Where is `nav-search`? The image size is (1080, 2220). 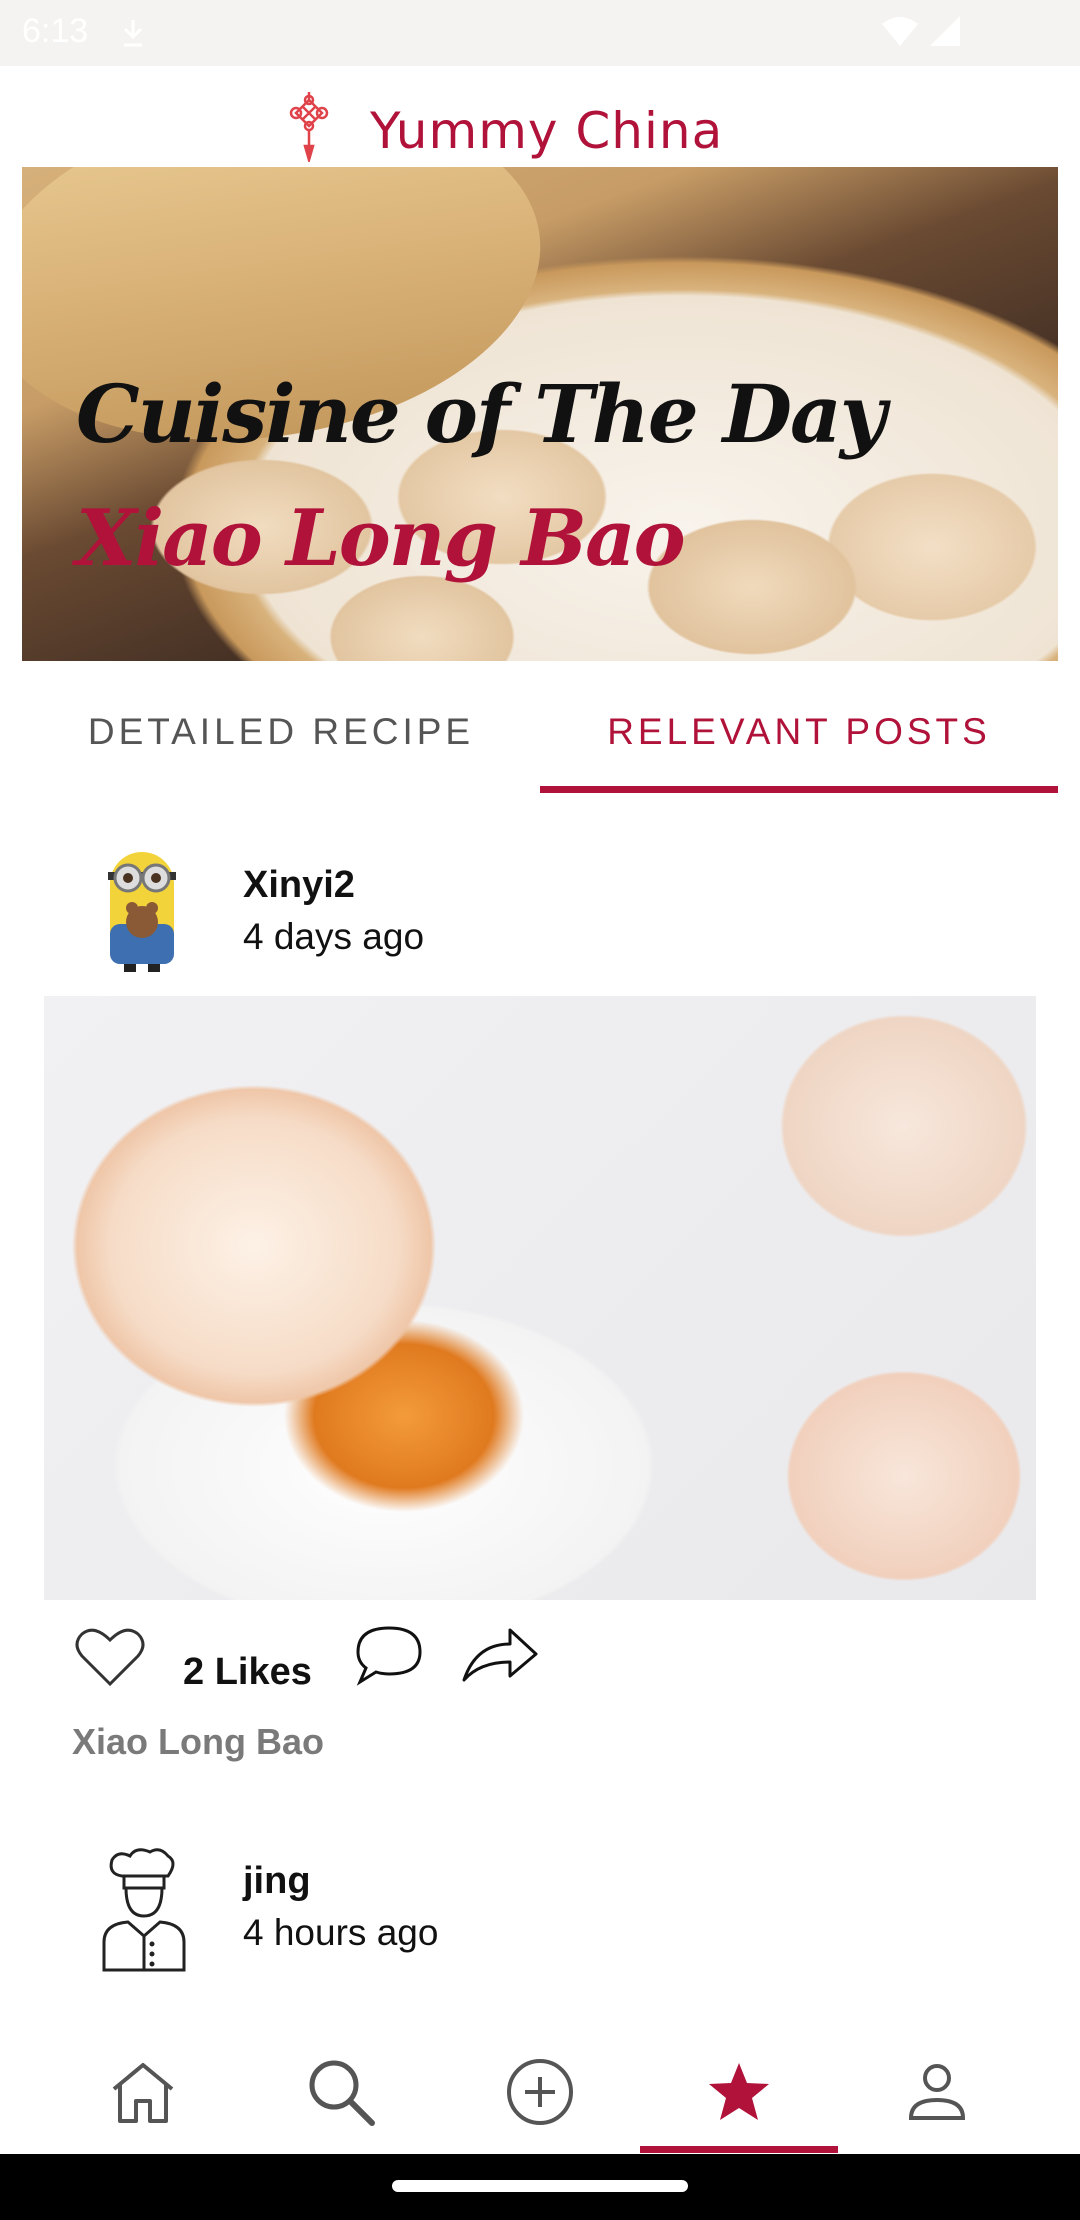 nav-search is located at coordinates (341, 2092).